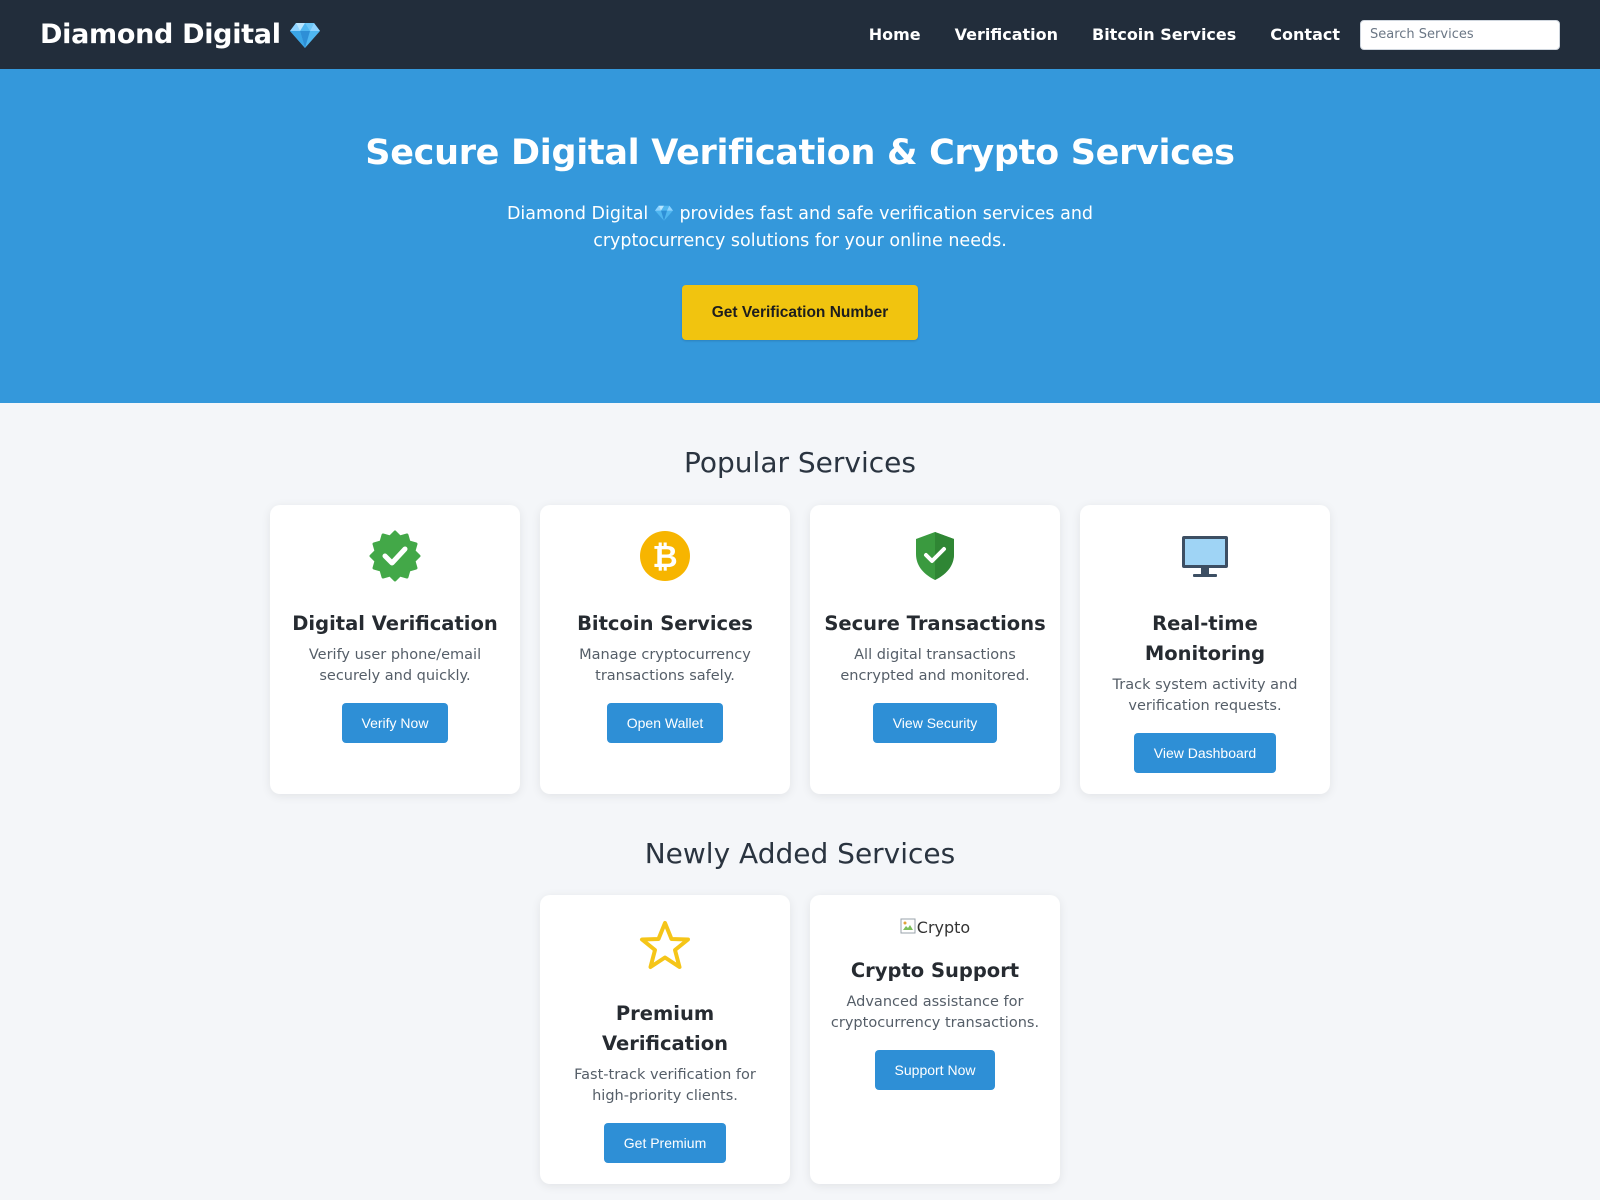 The width and height of the screenshot is (1600, 1200). I want to click on image-alt-text: Crypto, so click(943, 927).